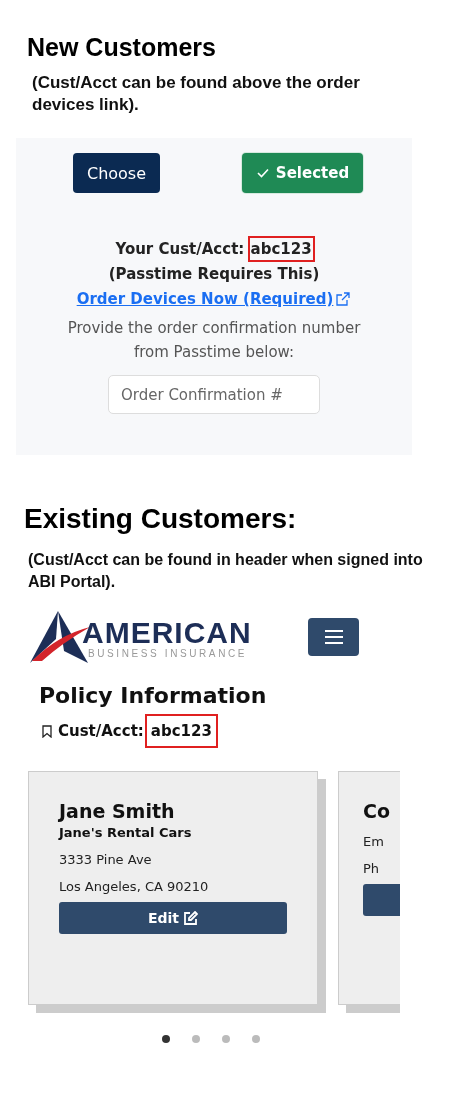 This screenshot has height=1109, width=454. I want to click on note-text: (Cust/Acct can be found in header when signed into ABI Portal)., so click(226, 571).